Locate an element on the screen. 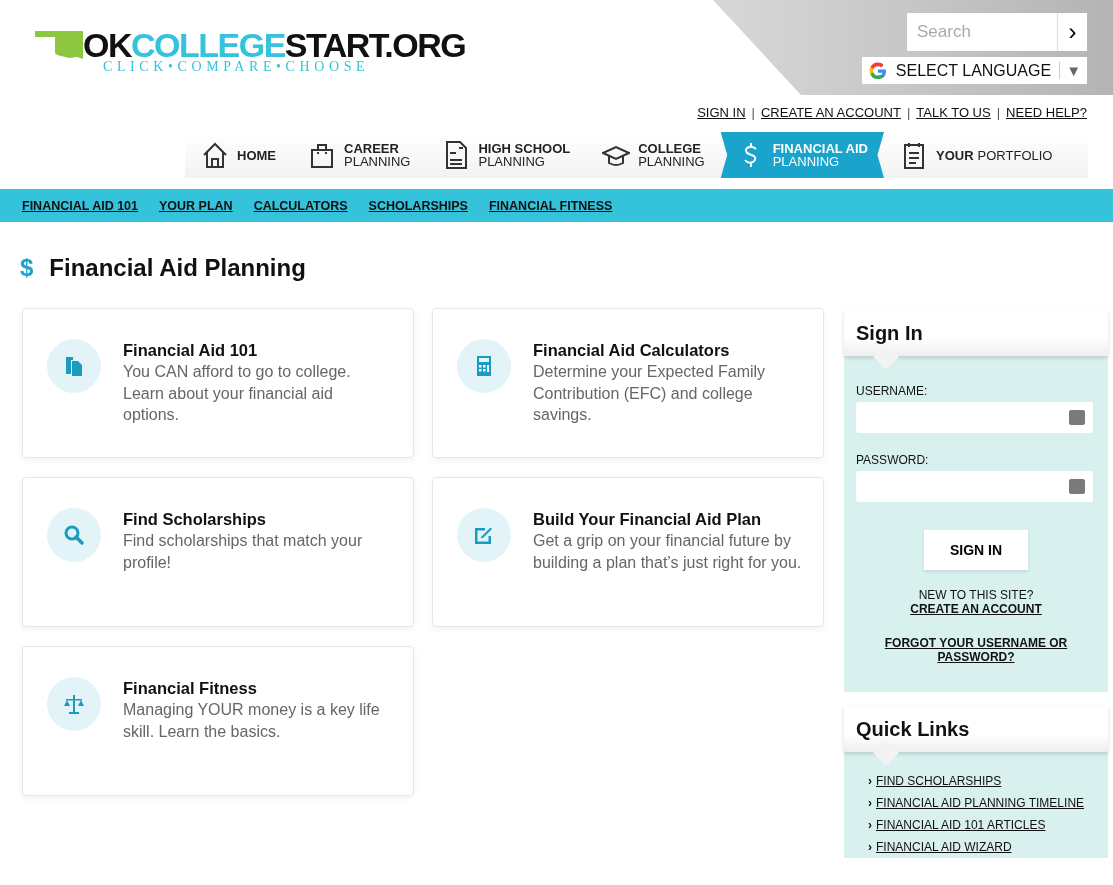  quick-link: FINANCIAL AID 101 ARTICLES is located at coordinates (961, 825).